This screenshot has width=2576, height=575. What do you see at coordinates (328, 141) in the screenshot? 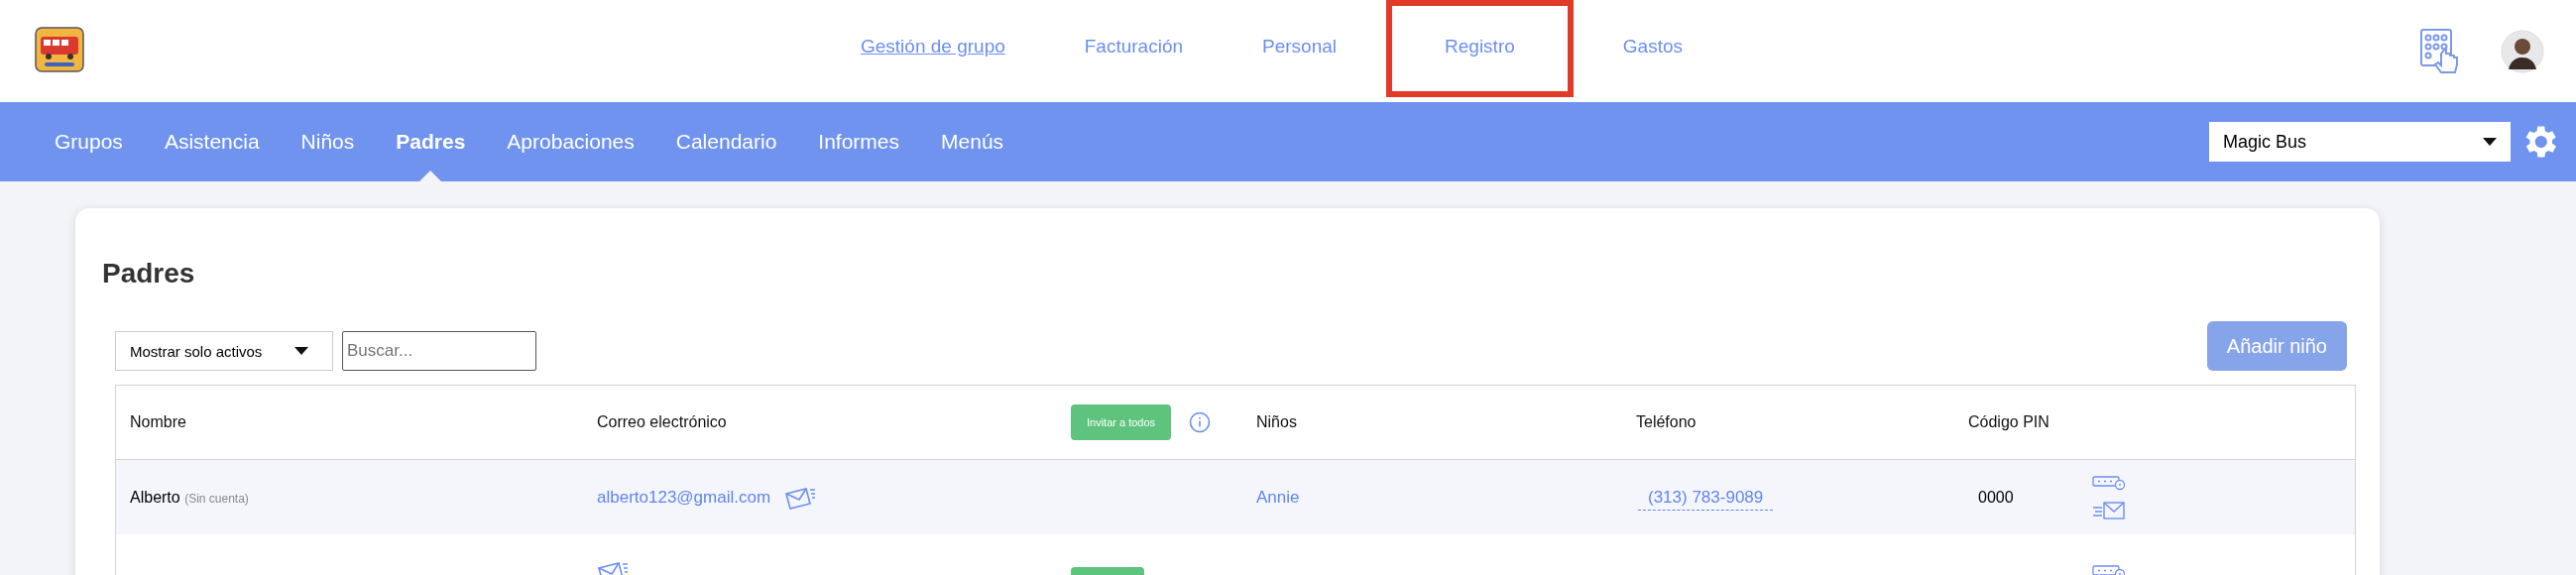
I see `menu-tab: Niños` at bounding box center [328, 141].